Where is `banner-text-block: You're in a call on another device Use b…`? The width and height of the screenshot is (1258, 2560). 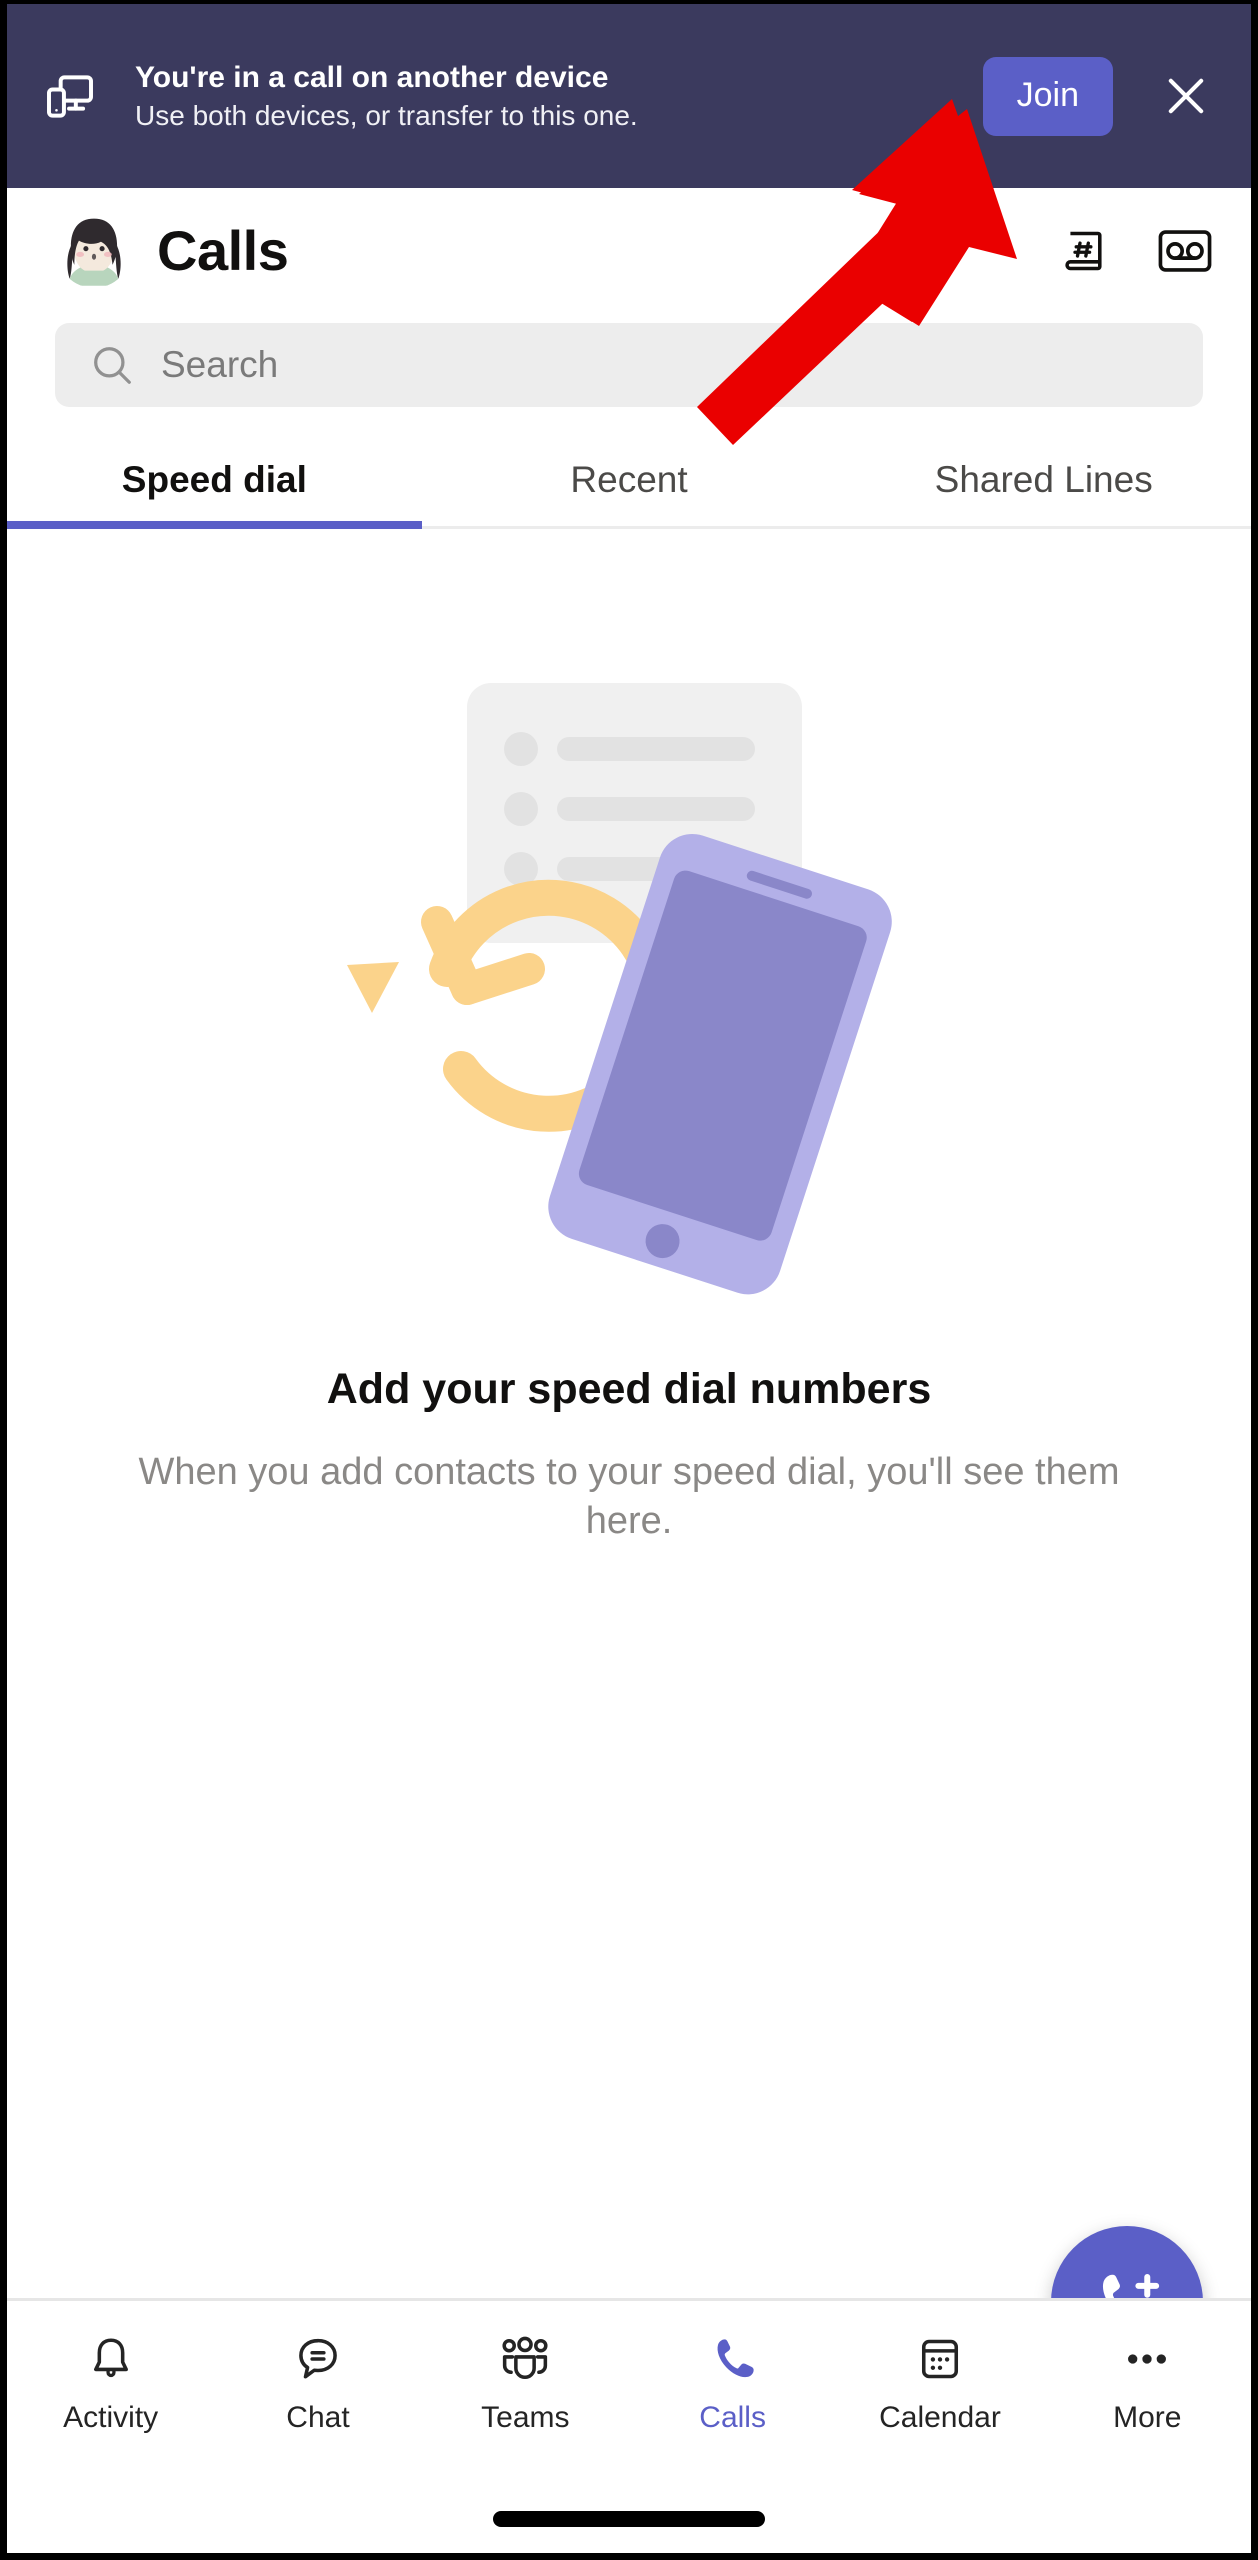 banner-text-block: You're in a call on another device Use b… is located at coordinates (543, 96).